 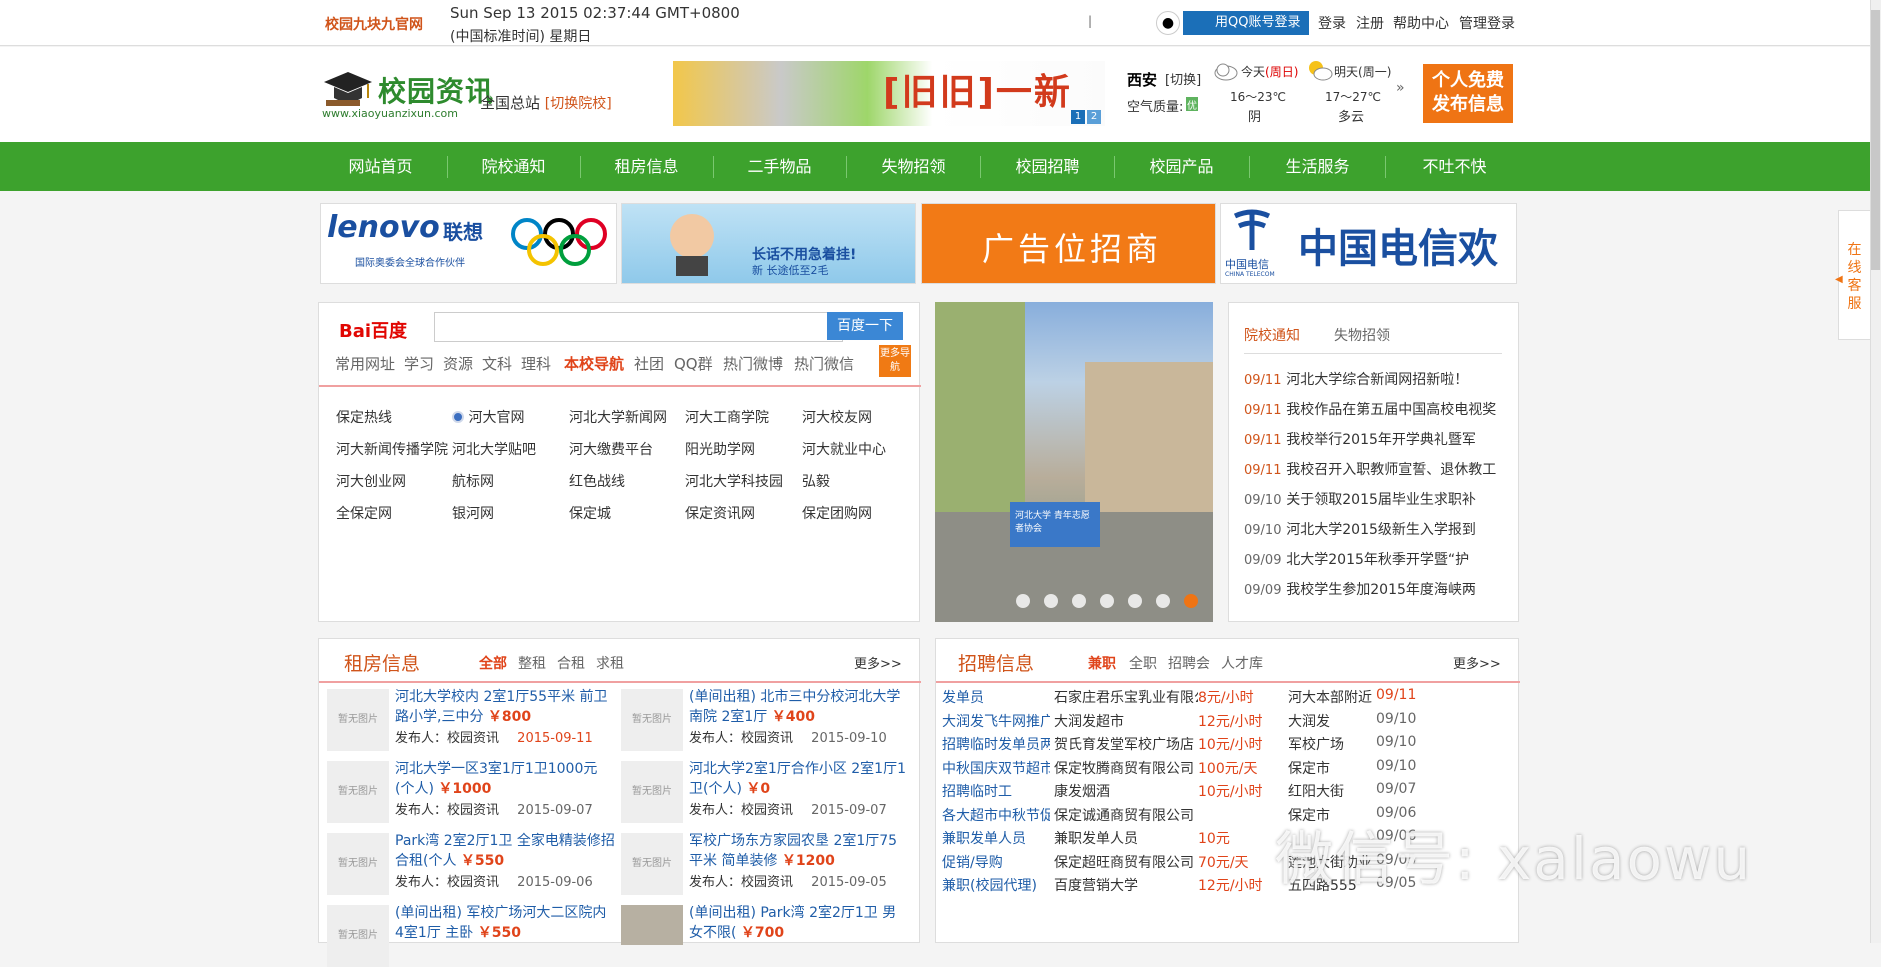 What do you see at coordinates (419, 363) in the screenshot?
I see `tab-study: 学习` at bounding box center [419, 363].